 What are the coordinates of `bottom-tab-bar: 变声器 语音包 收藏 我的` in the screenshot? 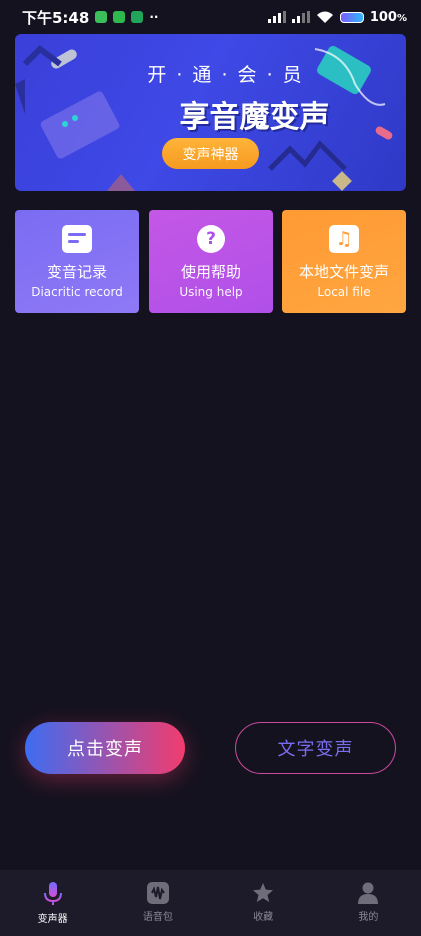 It's located at (210, 903).